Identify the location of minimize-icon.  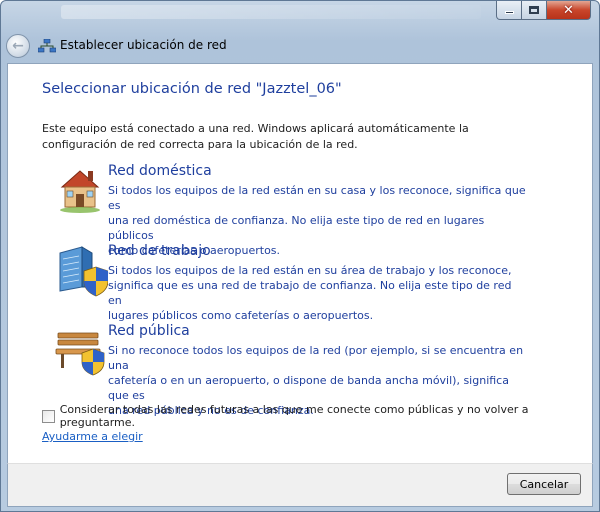
(509, 12).